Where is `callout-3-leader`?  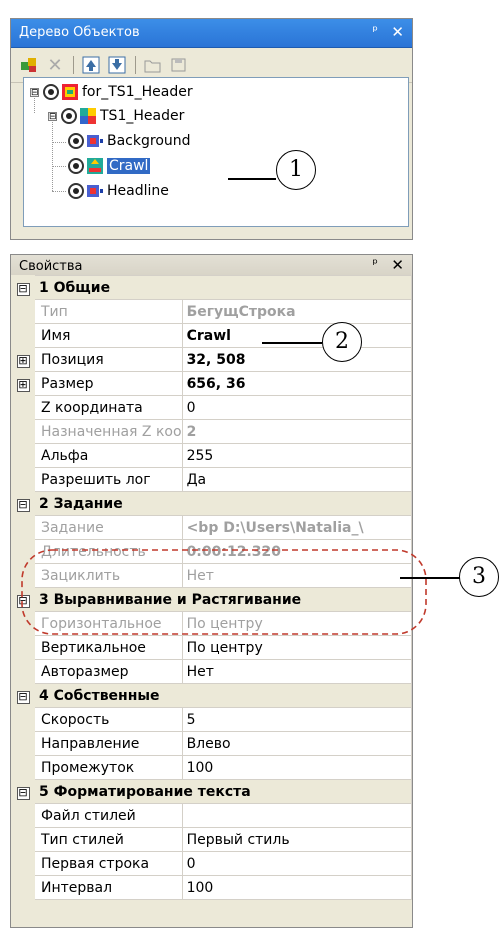 callout-3-leader is located at coordinates (430, 578).